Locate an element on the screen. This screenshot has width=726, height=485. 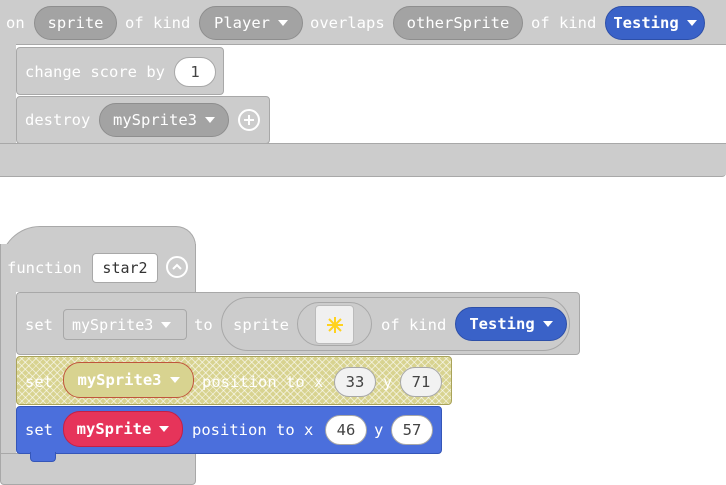
set-var-dropdown-3: mySprite is located at coordinates (123, 429).